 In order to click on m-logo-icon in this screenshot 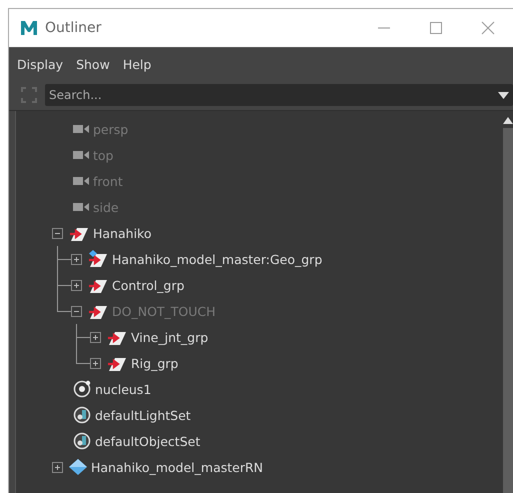, I will do `click(29, 28)`.